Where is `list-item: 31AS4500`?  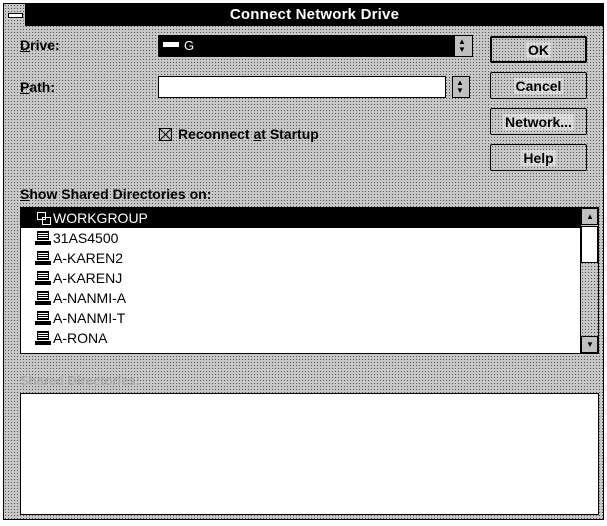
list-item: 31AS4500 is located at coordinates (309, 238).